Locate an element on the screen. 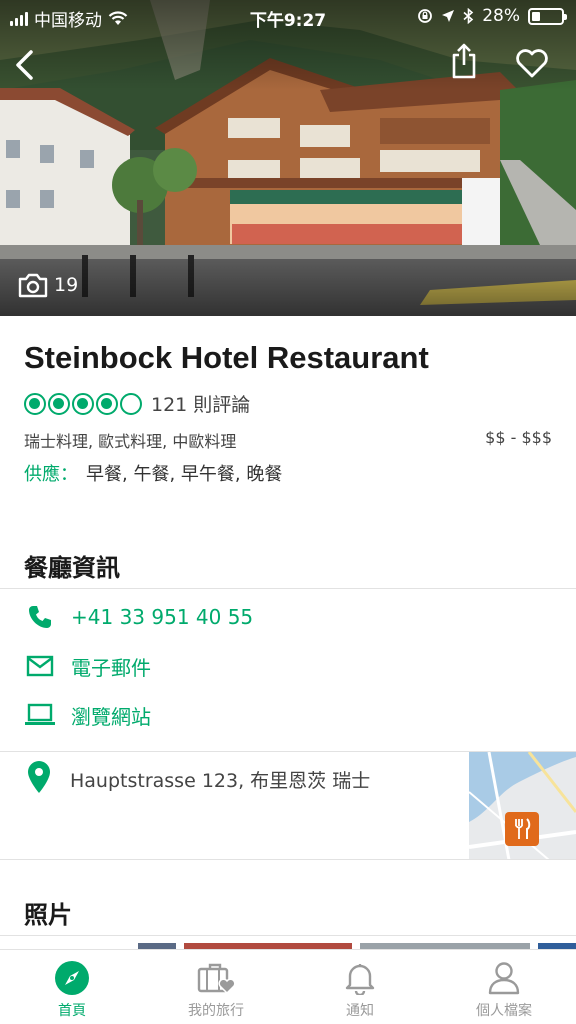 The image size is (576, 1024). price-range: $$ - $$$ is located at coordinates (518, 437).